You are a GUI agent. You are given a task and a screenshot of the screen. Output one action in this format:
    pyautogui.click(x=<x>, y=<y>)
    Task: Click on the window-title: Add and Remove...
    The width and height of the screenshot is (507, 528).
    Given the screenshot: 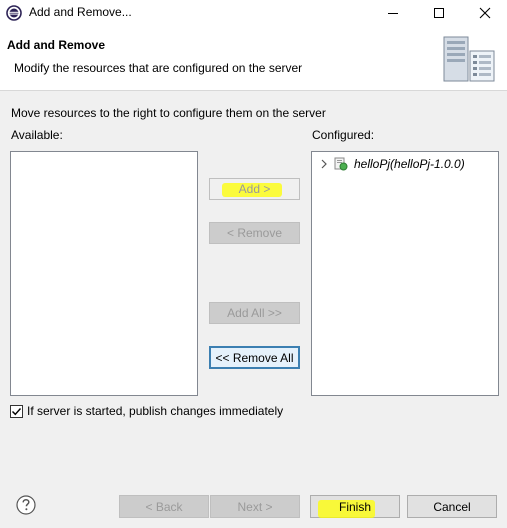 What is the action you would take?
    pyautogui.click(x=80, y=12)
    